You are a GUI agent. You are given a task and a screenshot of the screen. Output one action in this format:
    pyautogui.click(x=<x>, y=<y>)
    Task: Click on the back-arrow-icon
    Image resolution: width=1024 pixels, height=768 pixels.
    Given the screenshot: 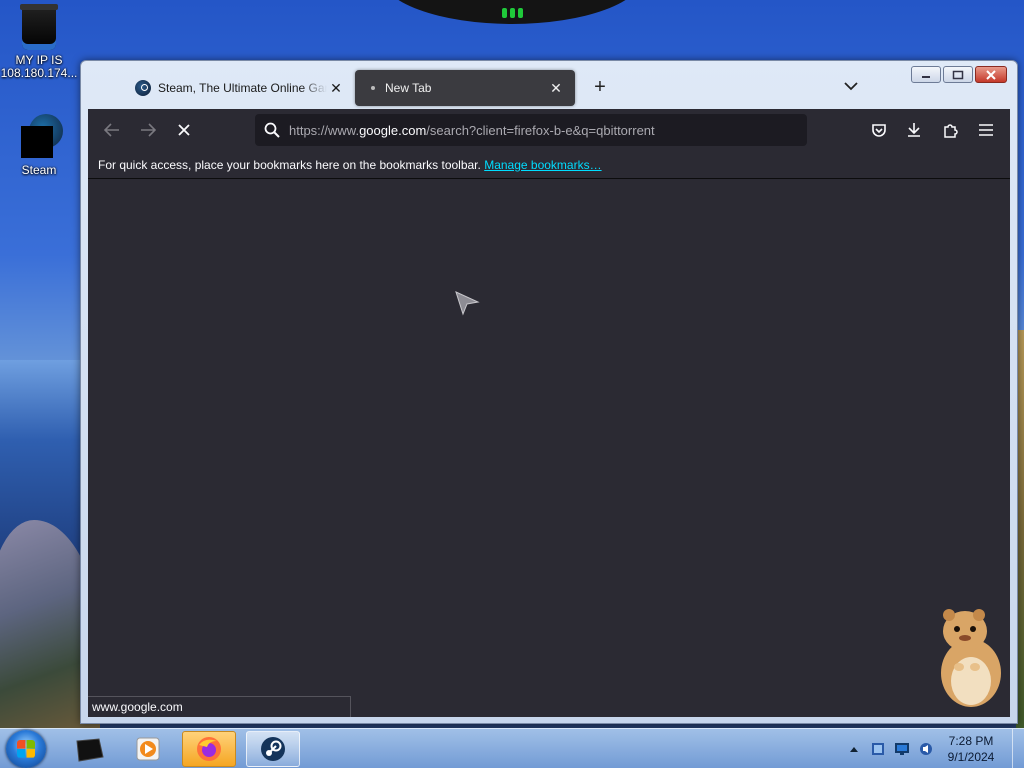 What is the action you would take?
    pyautogui.click(x=111, y=130)
    